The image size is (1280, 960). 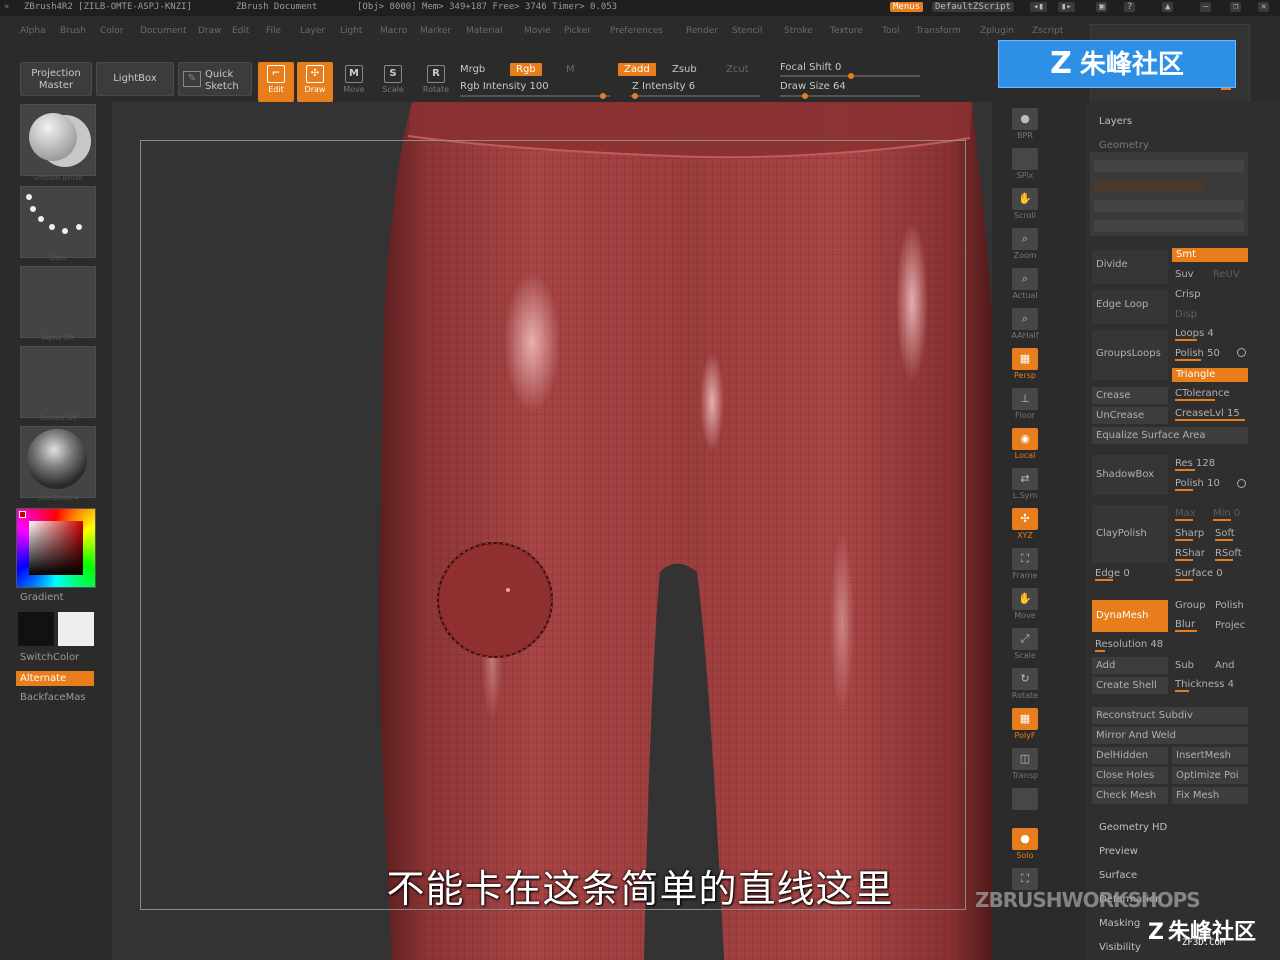 What do you see at coordinates (1025, 367) in the screenshot?
I see `view-tool-persp: ▦ Persp` at bounding box center [1025, 367].